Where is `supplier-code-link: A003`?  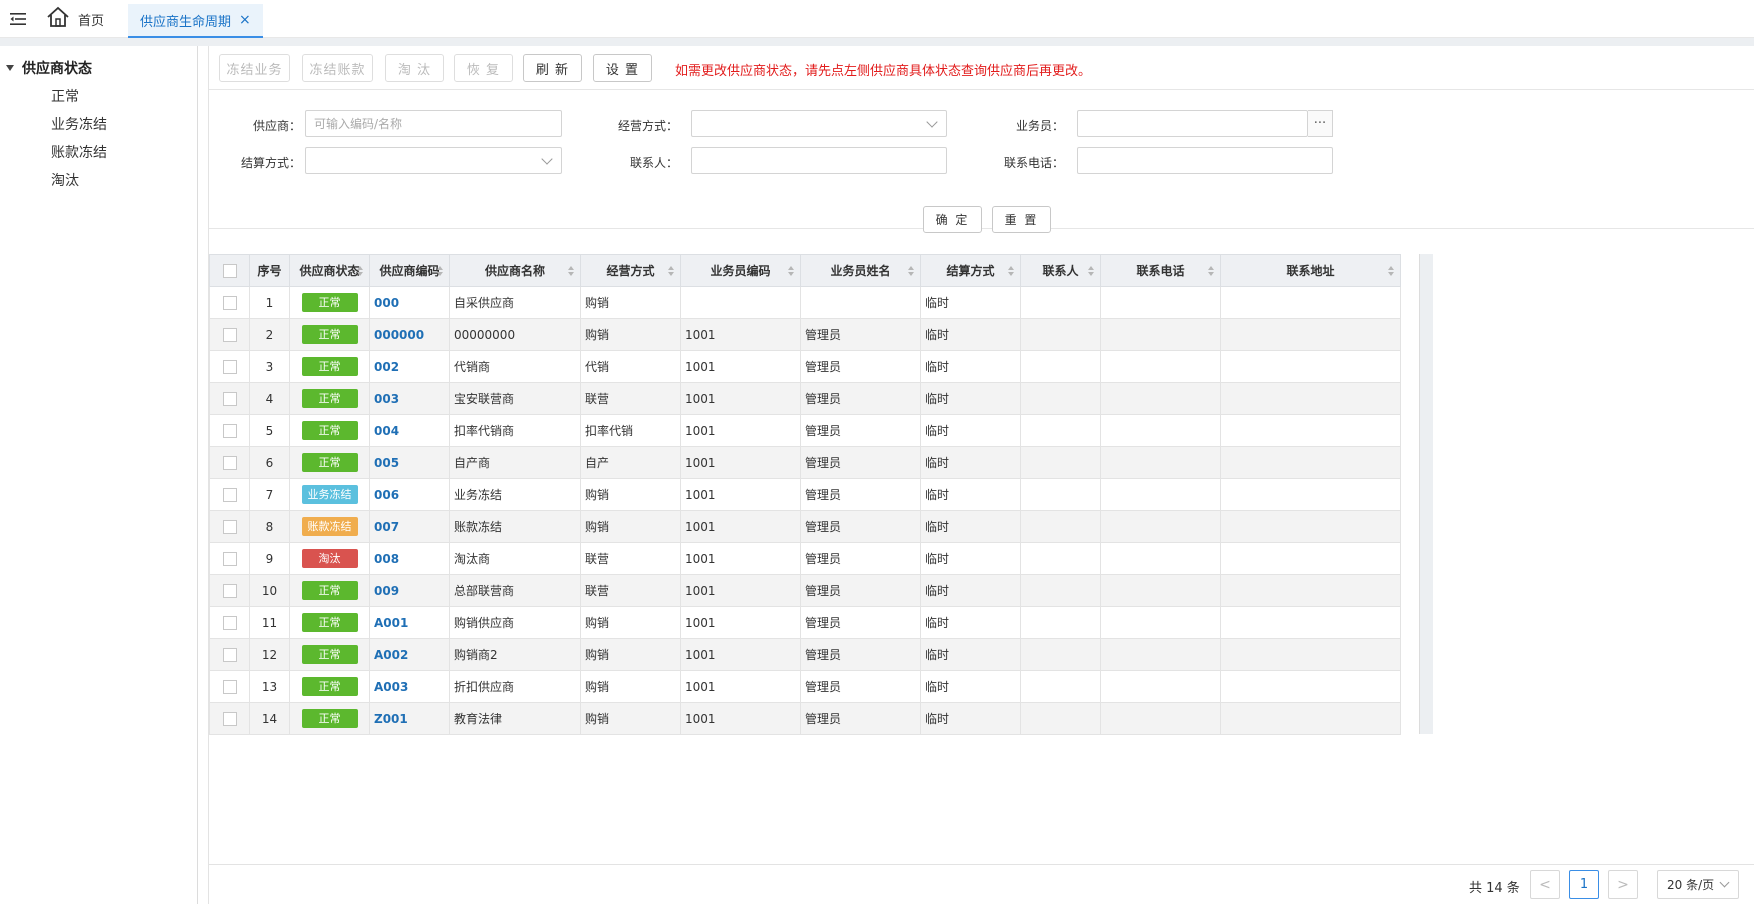
supplier-code-link: A003 is located at coordinates (391, 687).